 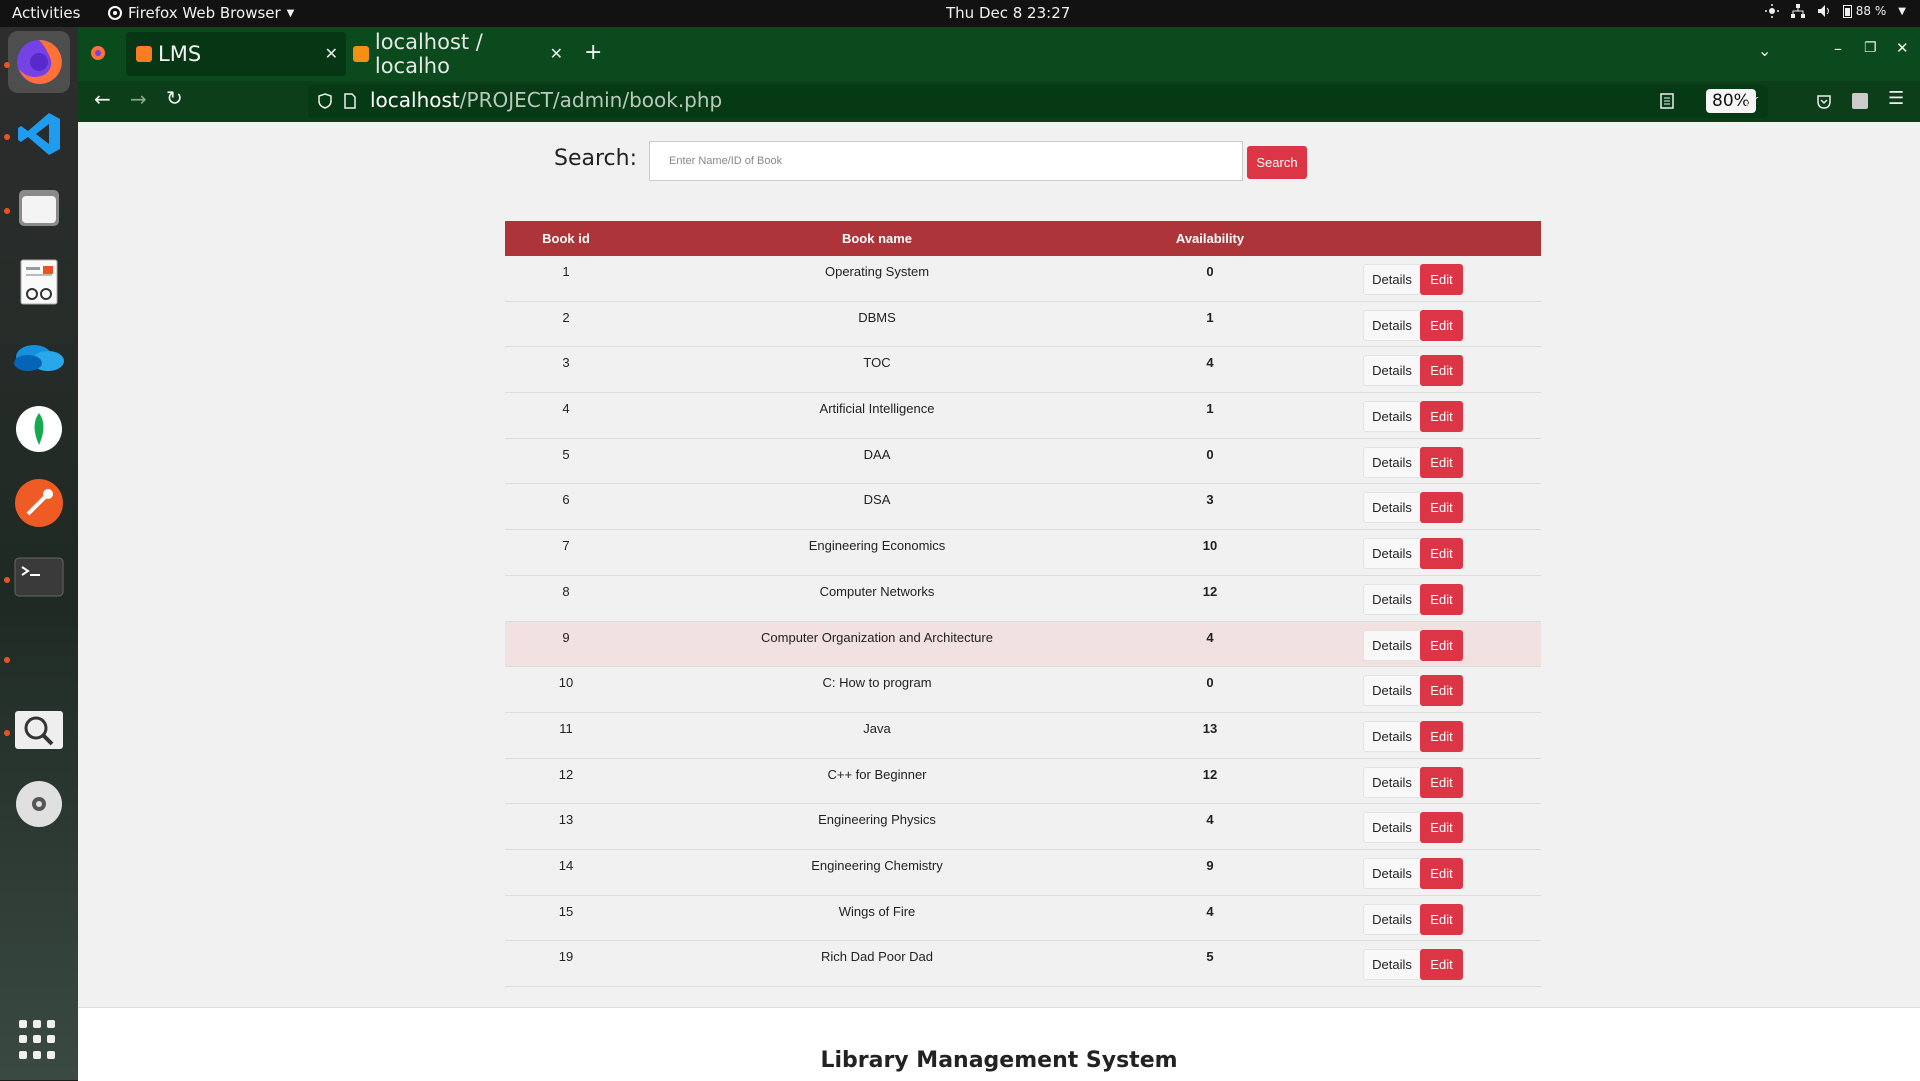 I want to click on back-button: ←, so click(x=102, y=99).